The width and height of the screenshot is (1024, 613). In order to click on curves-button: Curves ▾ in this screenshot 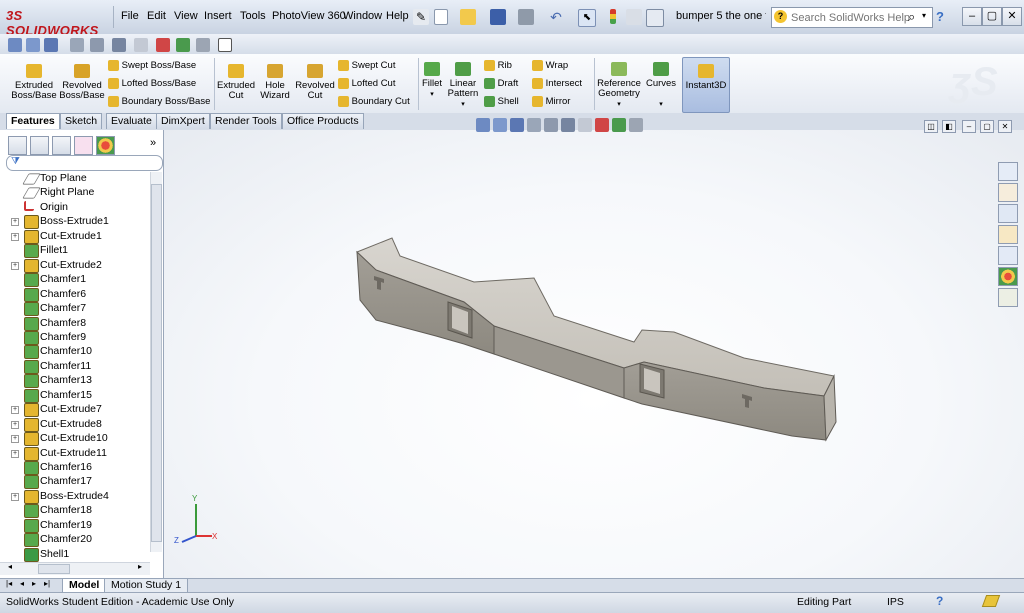, I will do `click(661, 86)`.